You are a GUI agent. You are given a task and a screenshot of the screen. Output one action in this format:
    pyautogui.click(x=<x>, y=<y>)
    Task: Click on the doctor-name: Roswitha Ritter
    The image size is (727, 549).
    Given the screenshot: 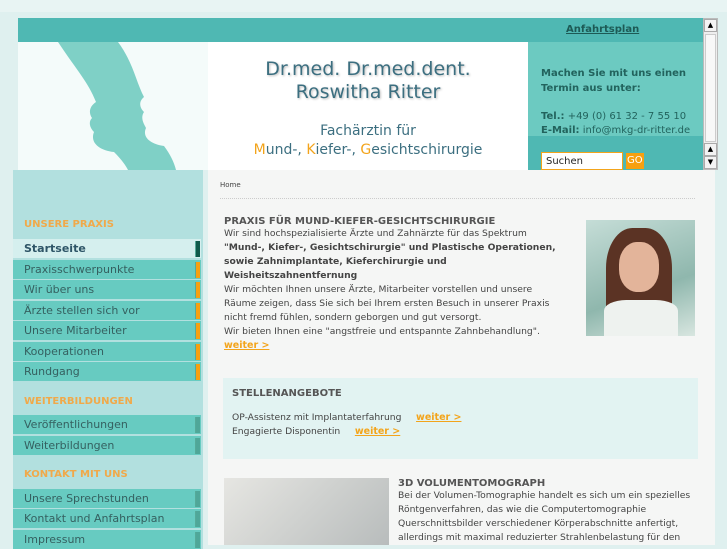 What is the action you would take?
    pyautogui.click(x=368, y=92)
    